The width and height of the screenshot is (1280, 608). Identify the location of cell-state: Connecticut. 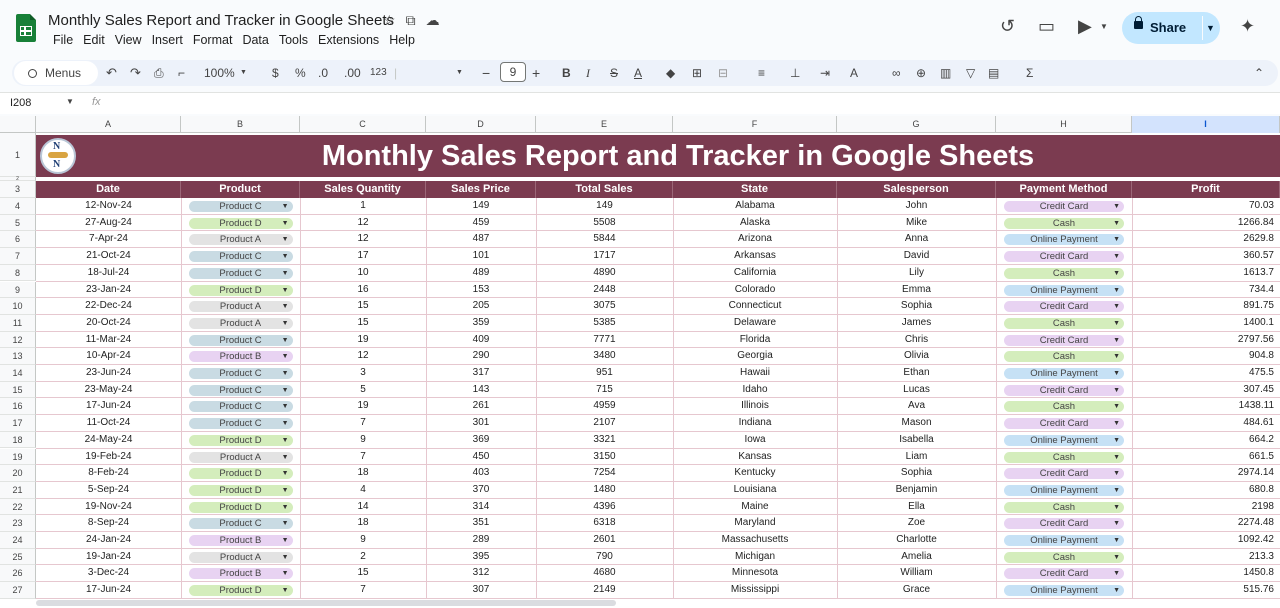
(755, 306).